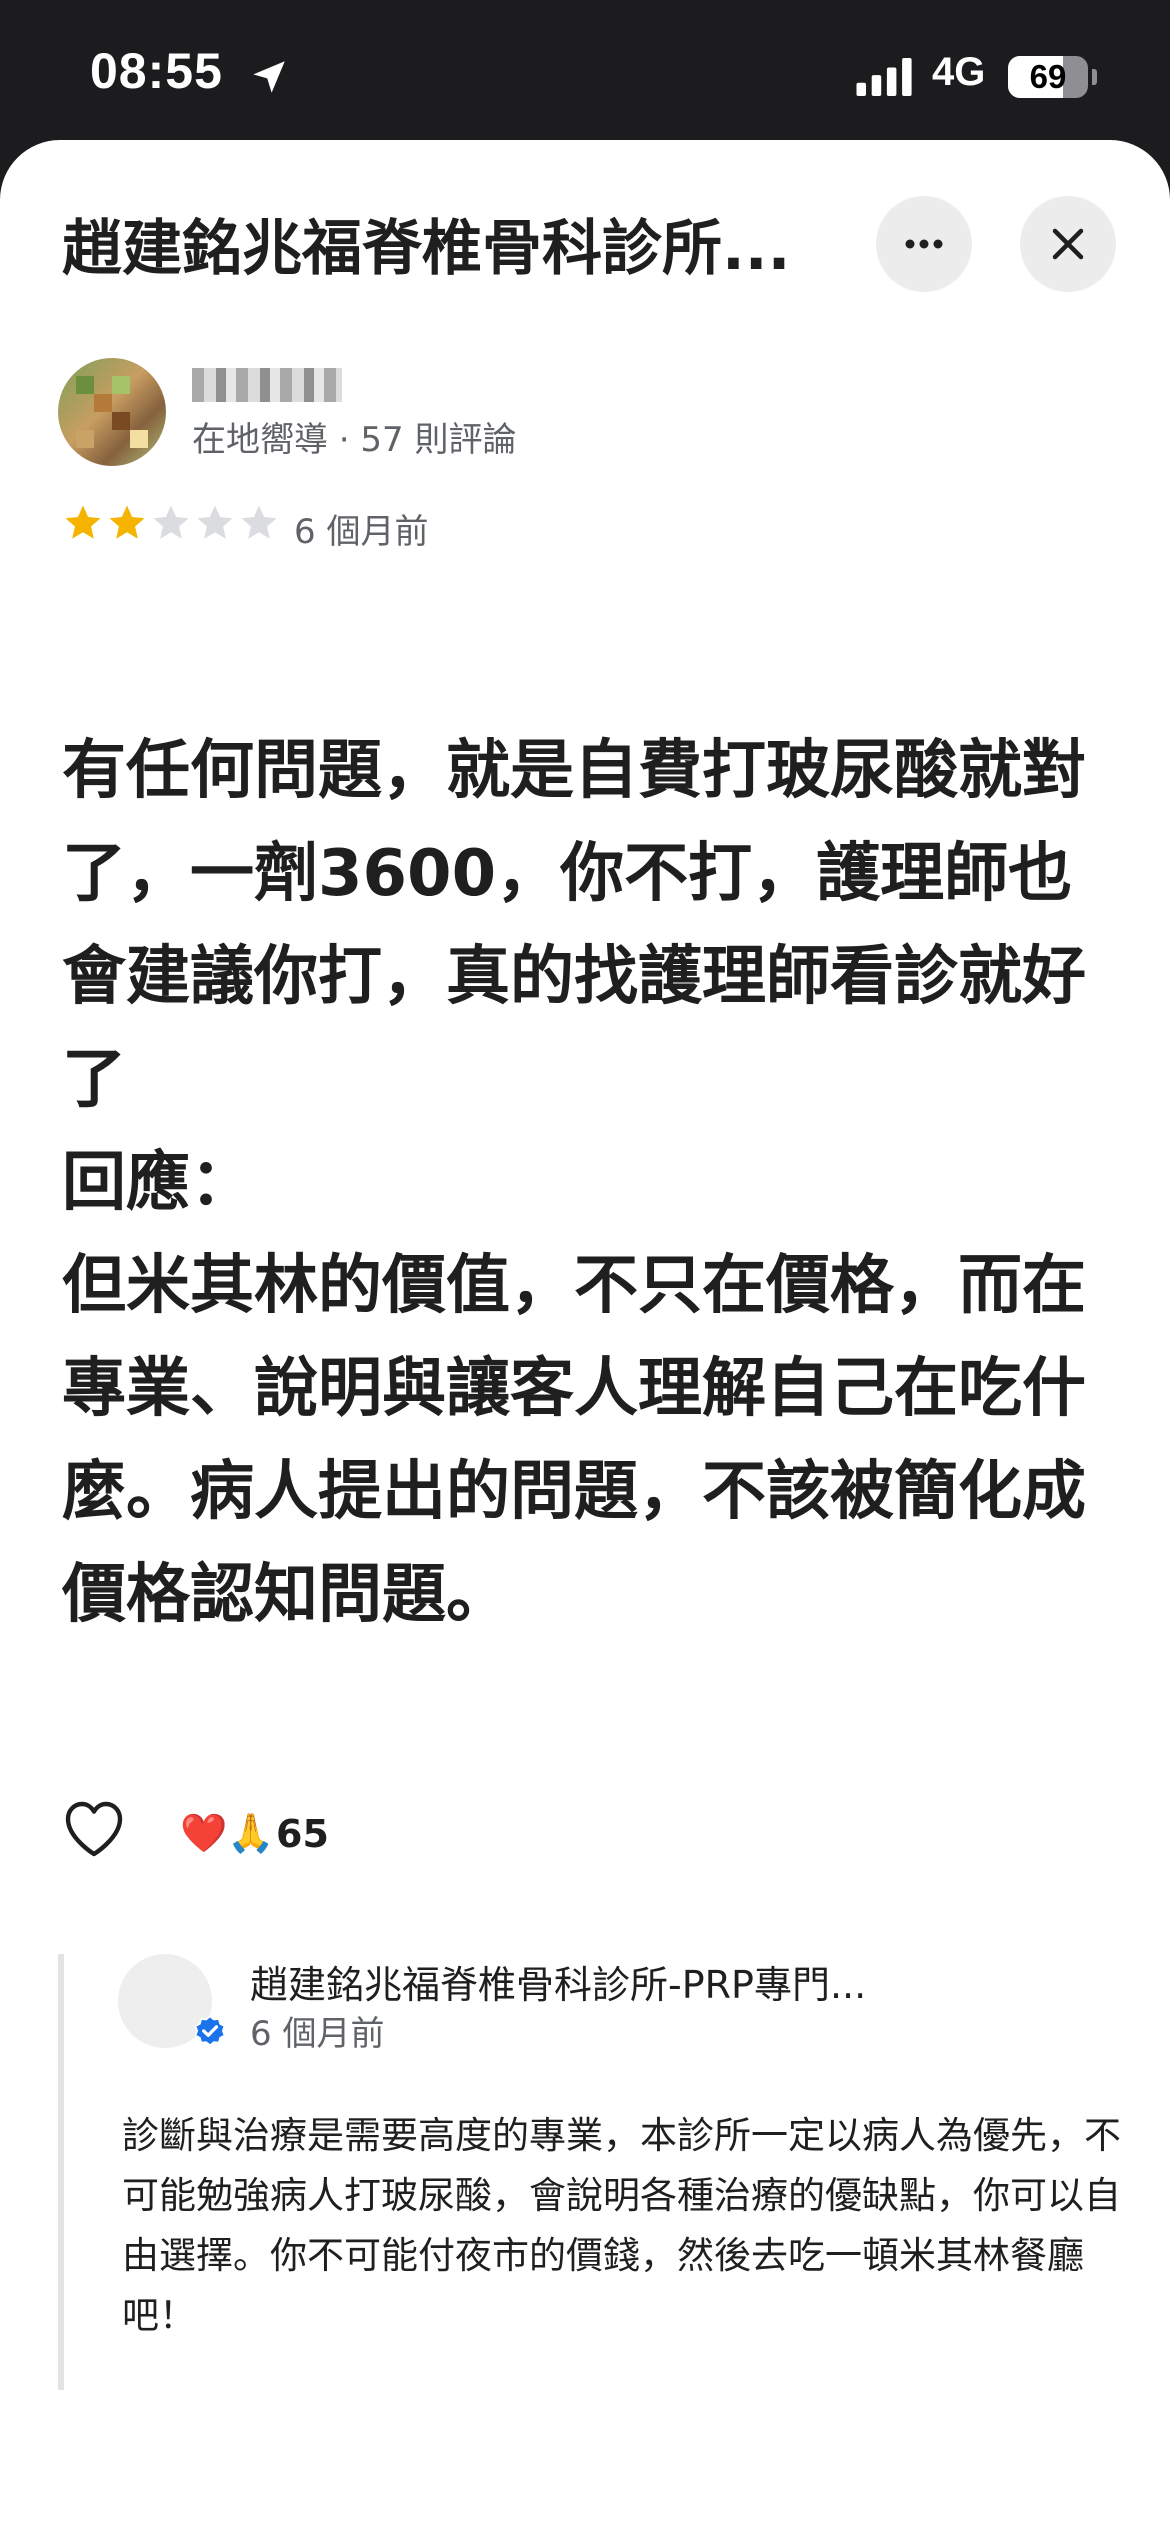  I want to click on status-time: 08:55, so click(156, 71).